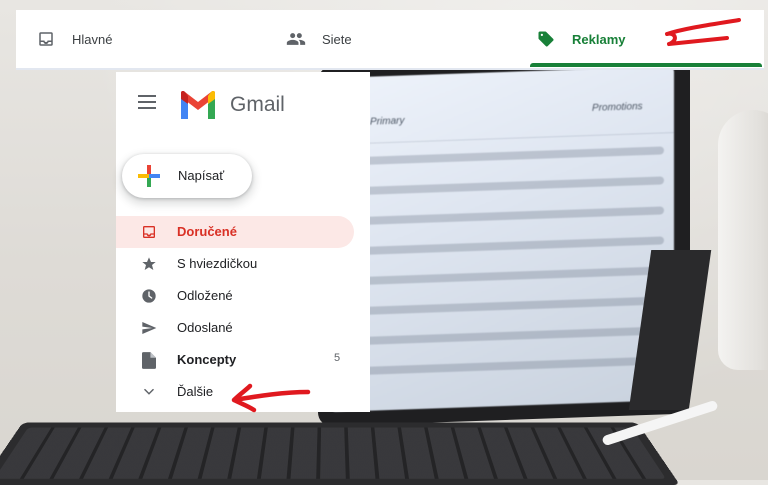  I want to click on background-vase, so click(743, 240).